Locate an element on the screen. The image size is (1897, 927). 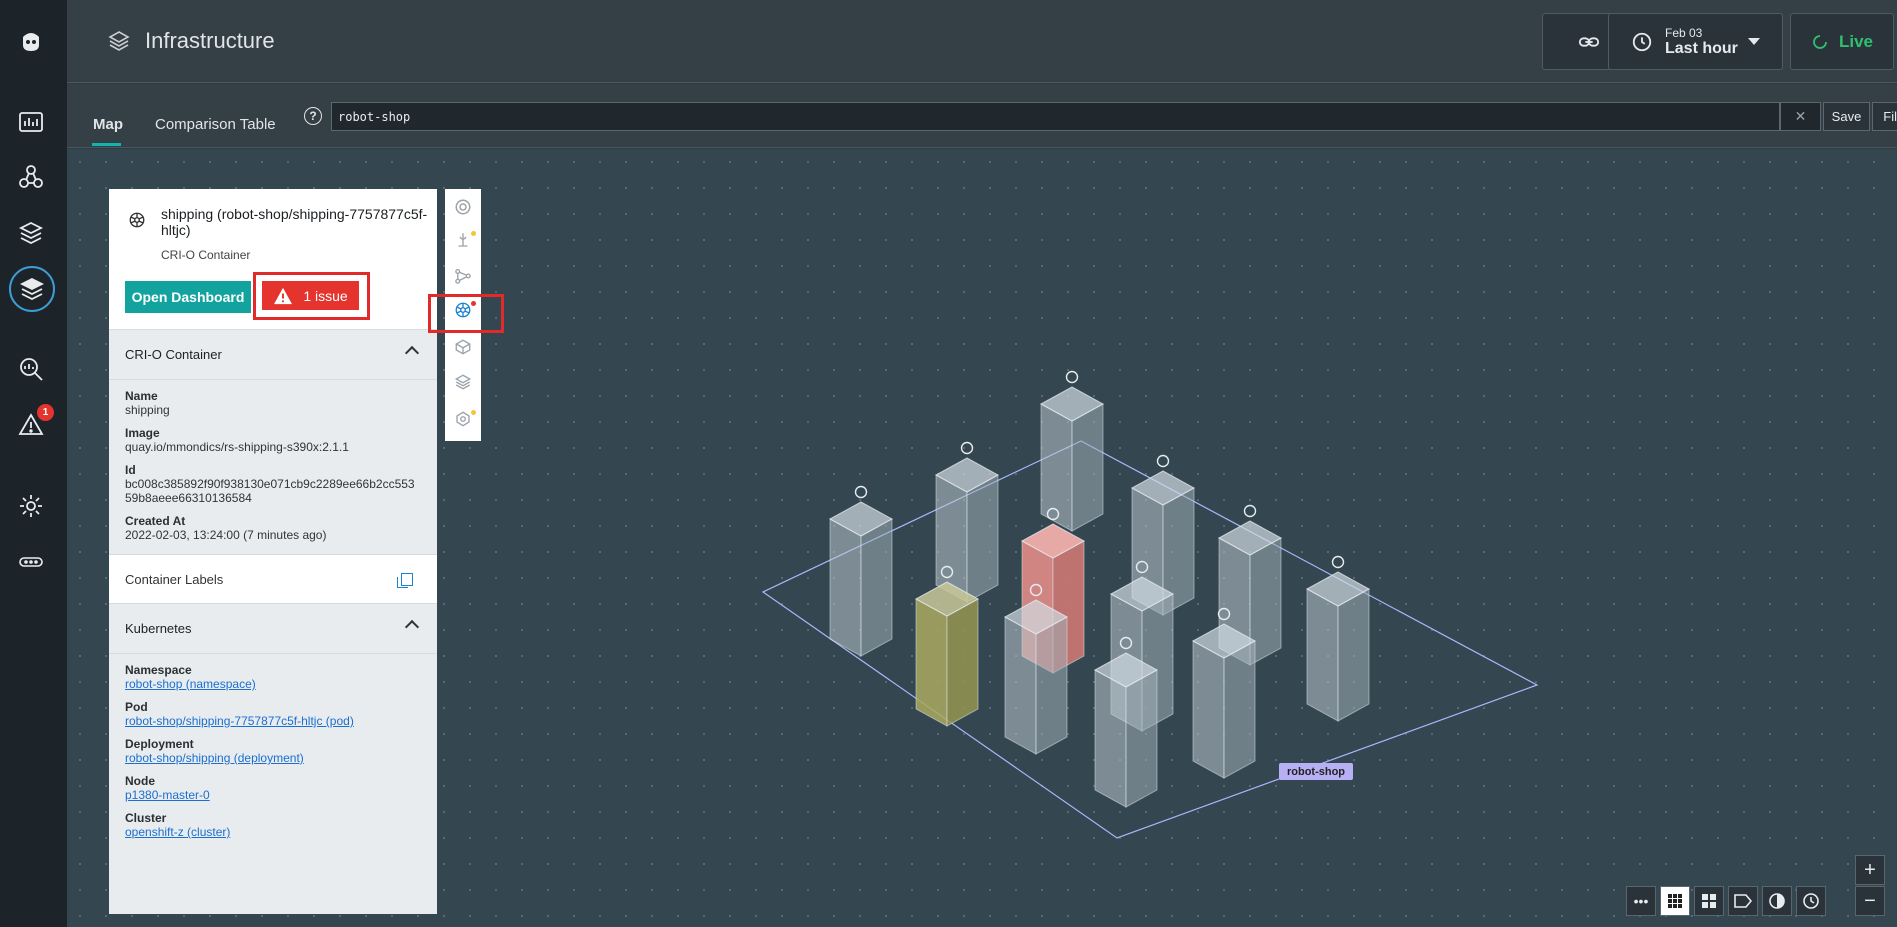
link-icon is located at coordinates (1588, 41).